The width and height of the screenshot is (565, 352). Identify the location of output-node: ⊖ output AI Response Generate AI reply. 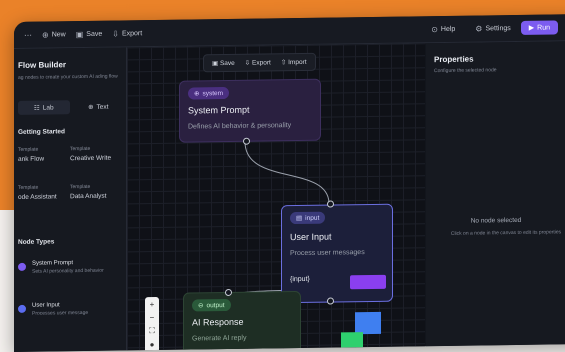
(242, 321).